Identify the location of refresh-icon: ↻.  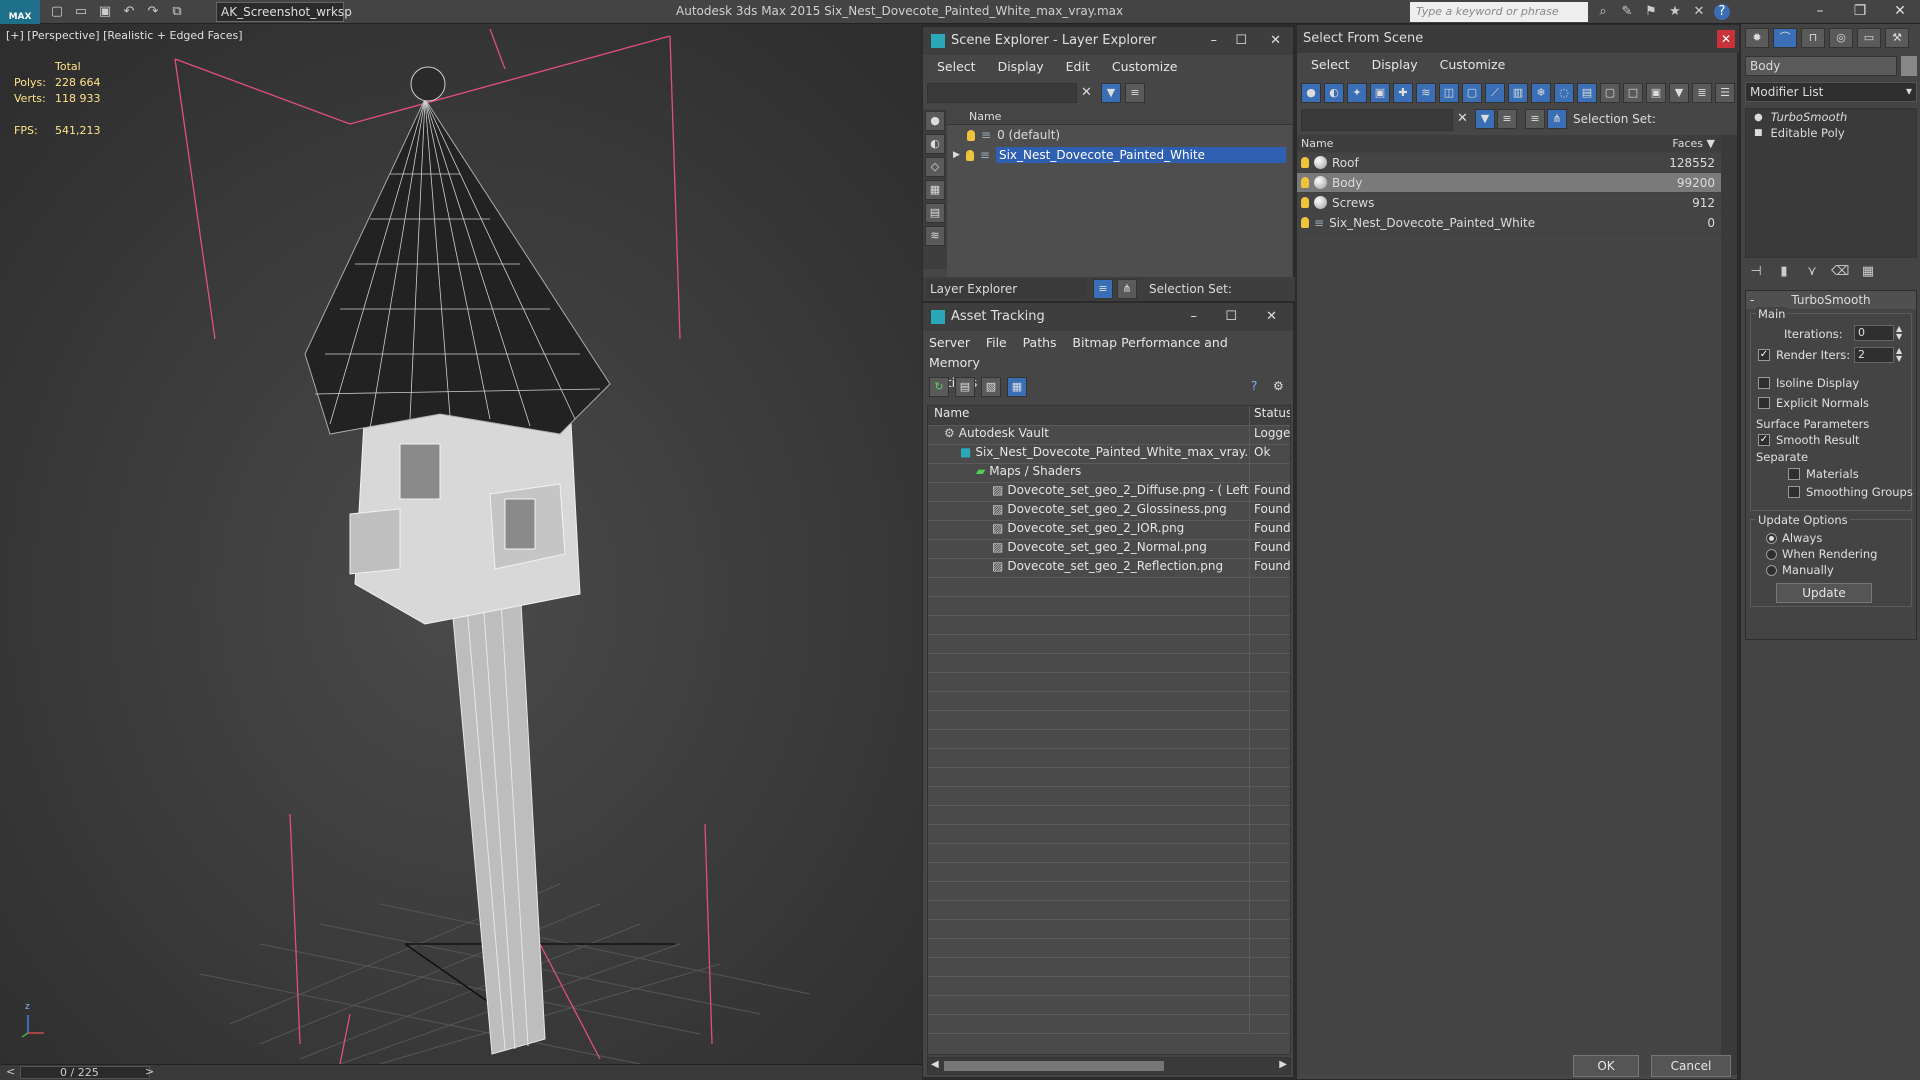
(939, 387).